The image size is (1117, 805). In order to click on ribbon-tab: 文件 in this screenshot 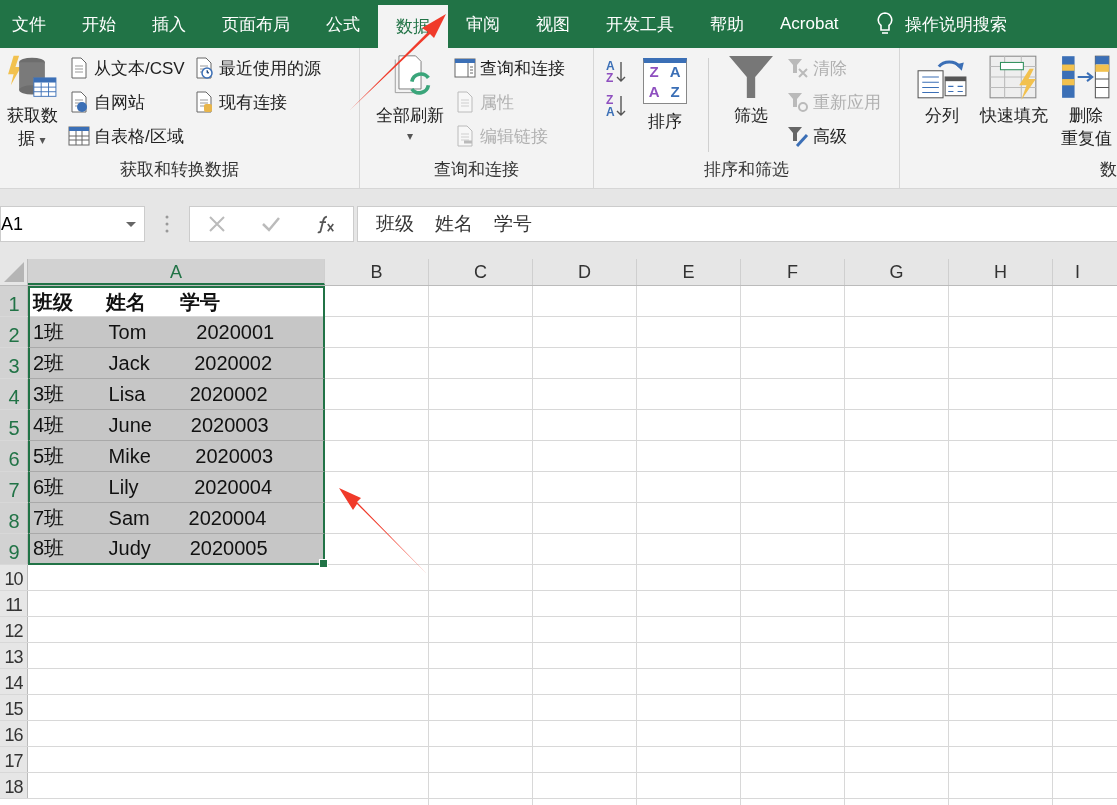, I will do `click(32, 24)`.